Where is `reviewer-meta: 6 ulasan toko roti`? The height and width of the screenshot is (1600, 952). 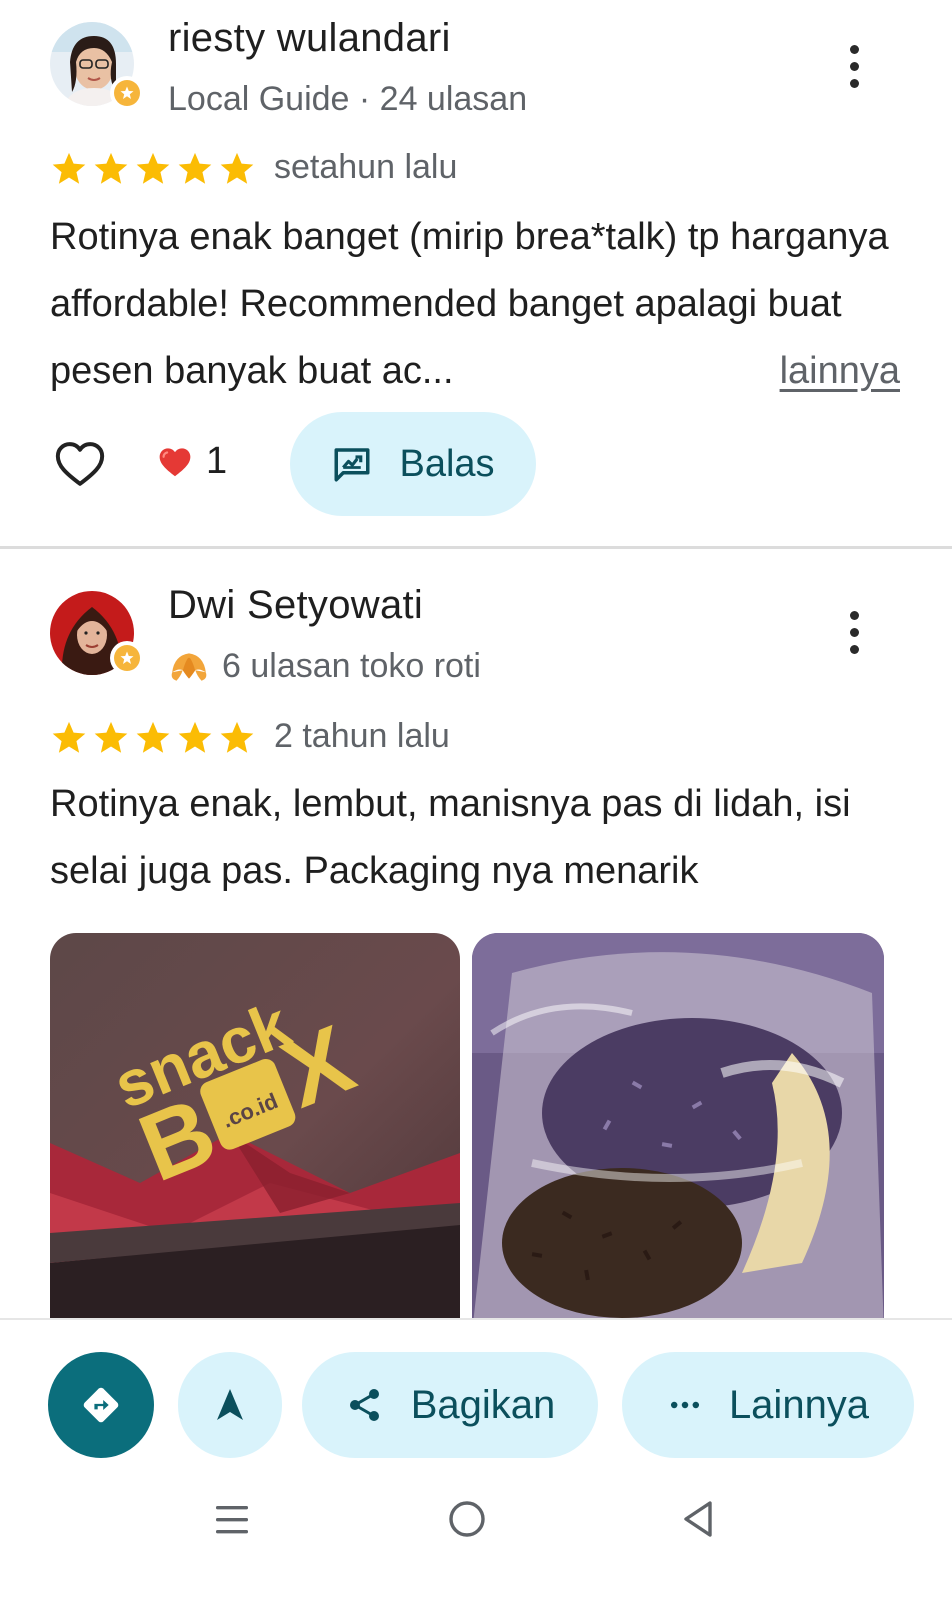
reviewer-meta: 6 ulasan toko roti is located at coordinates (324, 666).